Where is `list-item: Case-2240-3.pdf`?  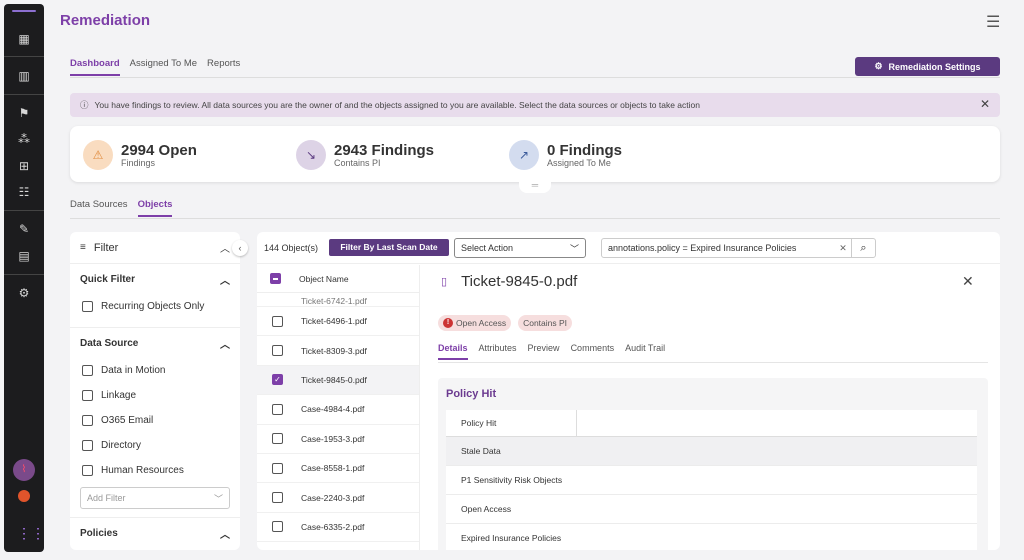 list-item: Case-2240-3.pdf is located at coordinates (338, 498).